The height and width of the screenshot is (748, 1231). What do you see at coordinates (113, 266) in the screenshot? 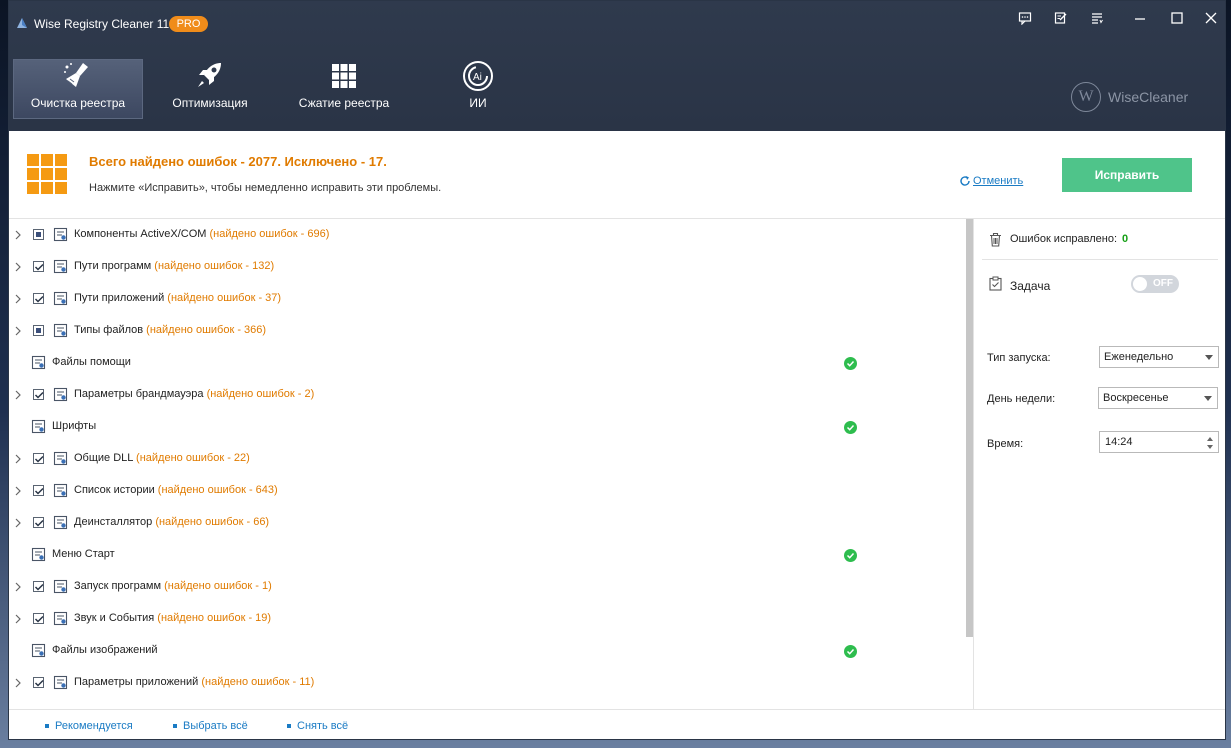
I see `item-name: Пути программ` at bounding box center [113, 266].